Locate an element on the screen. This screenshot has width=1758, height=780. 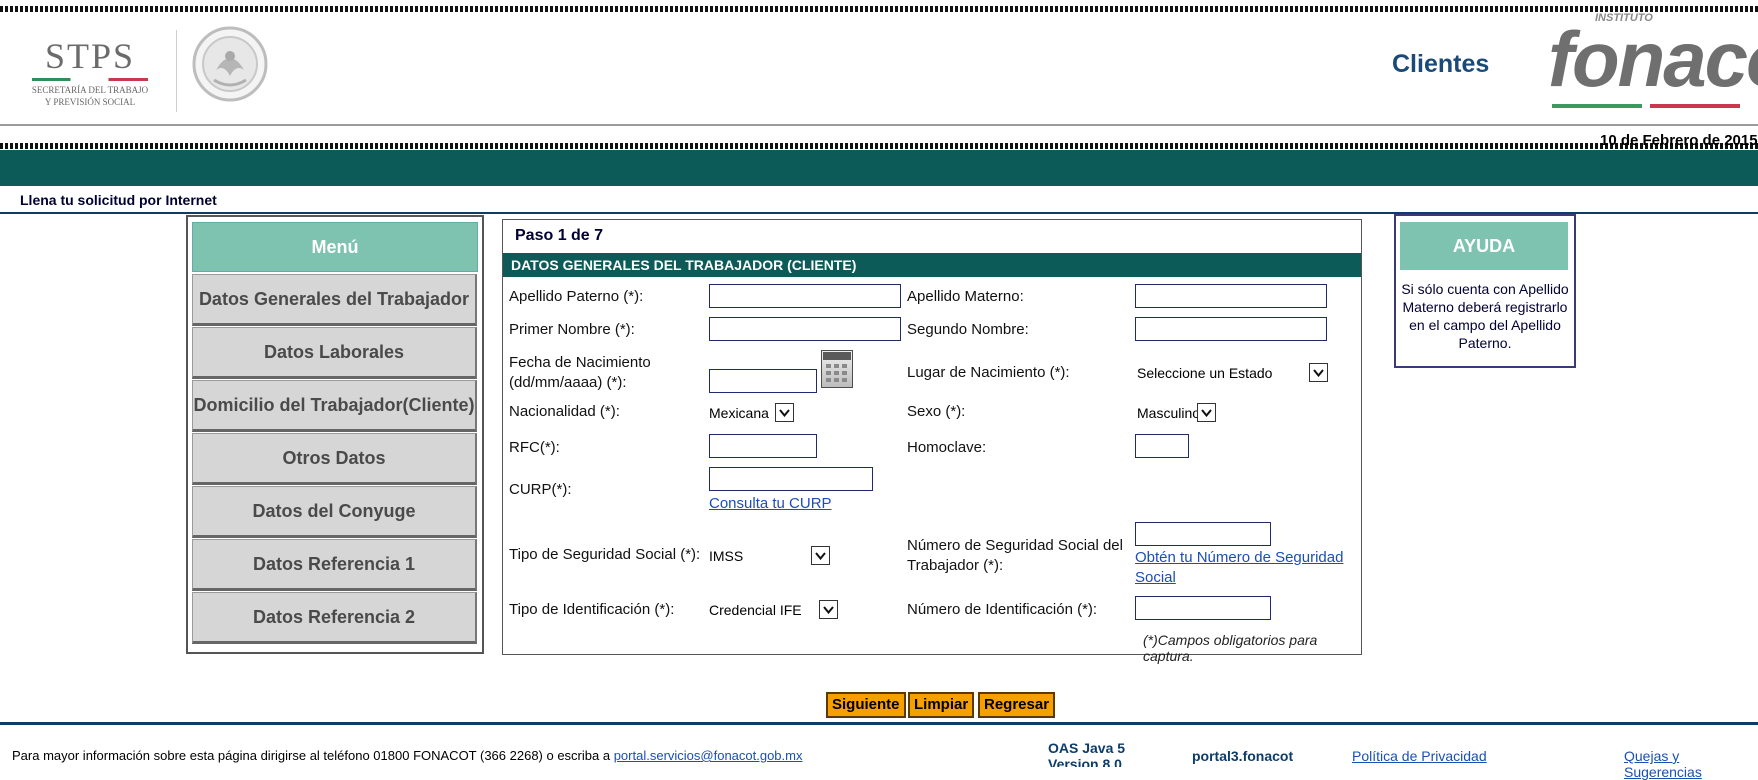
portal-label: portal3.fonacot is located at coordinates (1243, 756).